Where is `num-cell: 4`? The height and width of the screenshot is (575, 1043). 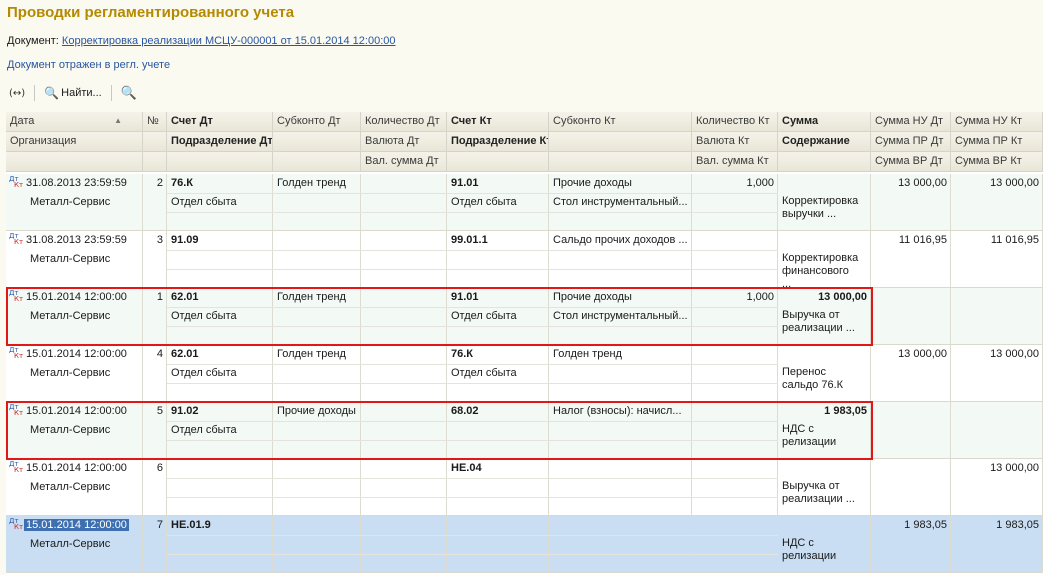
num-cell: 4 is located at coordinates (155, 354).